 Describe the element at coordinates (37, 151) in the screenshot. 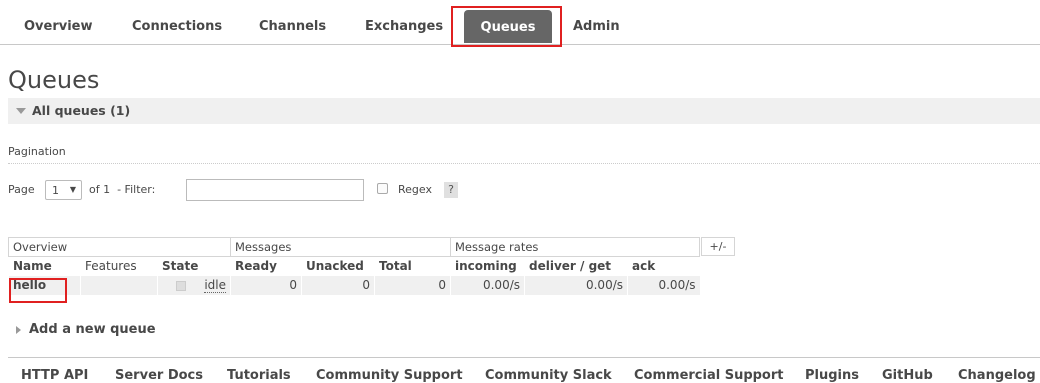

I see `pagination-label: Pagination` at that location.